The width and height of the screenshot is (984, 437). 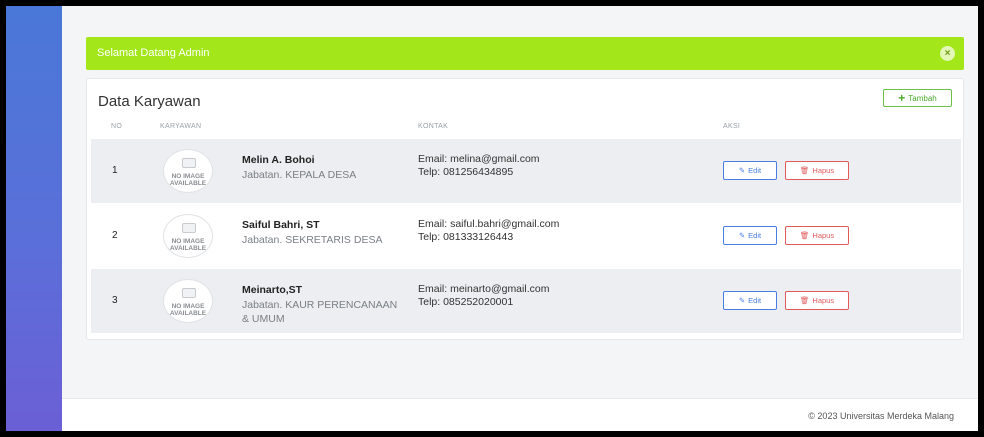 I want to click on row-number: 3, so click(x=115, y=300).